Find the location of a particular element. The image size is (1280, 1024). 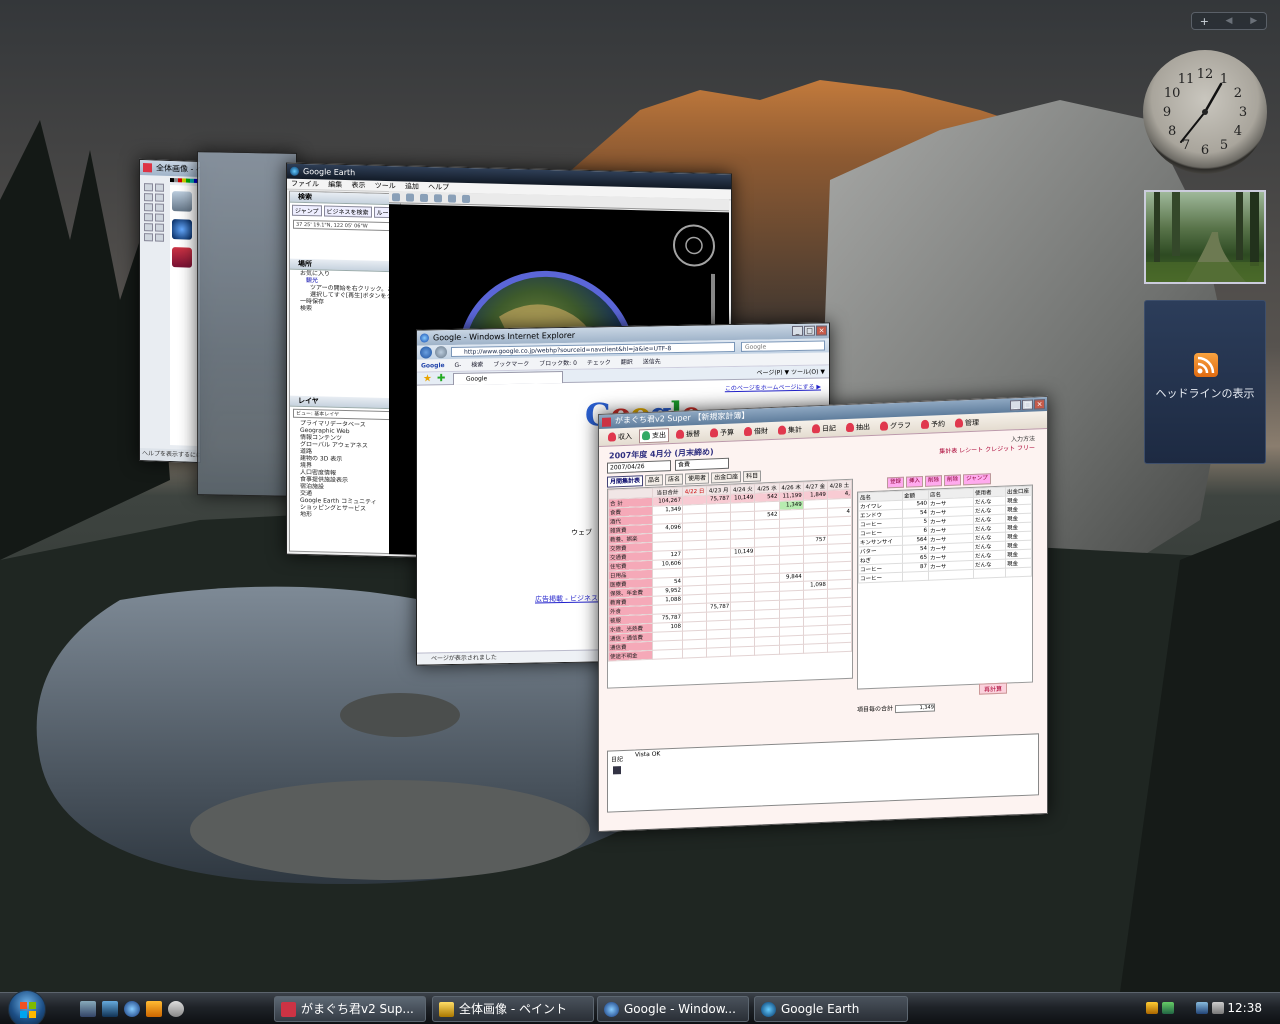

layers-panel-header: レイヤ is located at coordinates (345, 402).